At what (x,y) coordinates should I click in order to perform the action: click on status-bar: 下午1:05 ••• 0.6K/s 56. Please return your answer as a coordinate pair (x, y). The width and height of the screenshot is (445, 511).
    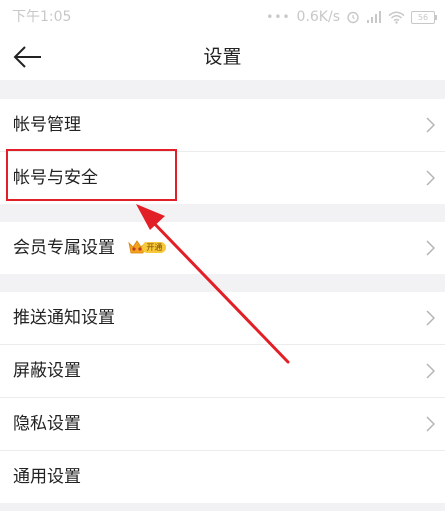
    Looking at the image, I should click on (222, 17).